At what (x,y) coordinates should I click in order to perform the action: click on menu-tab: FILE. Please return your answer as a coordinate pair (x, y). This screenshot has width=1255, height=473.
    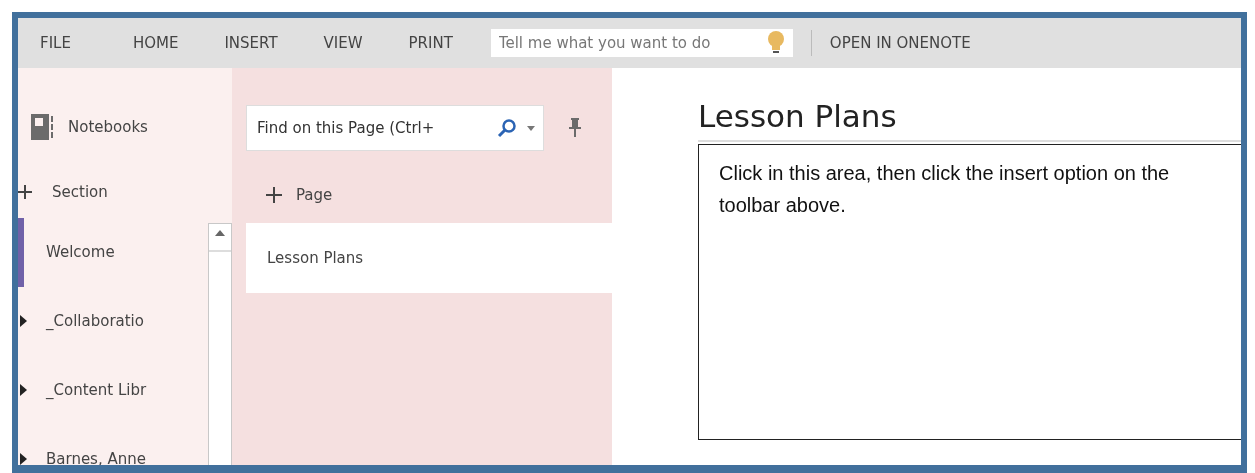
    Looking at the image, I should click on (55, 43).